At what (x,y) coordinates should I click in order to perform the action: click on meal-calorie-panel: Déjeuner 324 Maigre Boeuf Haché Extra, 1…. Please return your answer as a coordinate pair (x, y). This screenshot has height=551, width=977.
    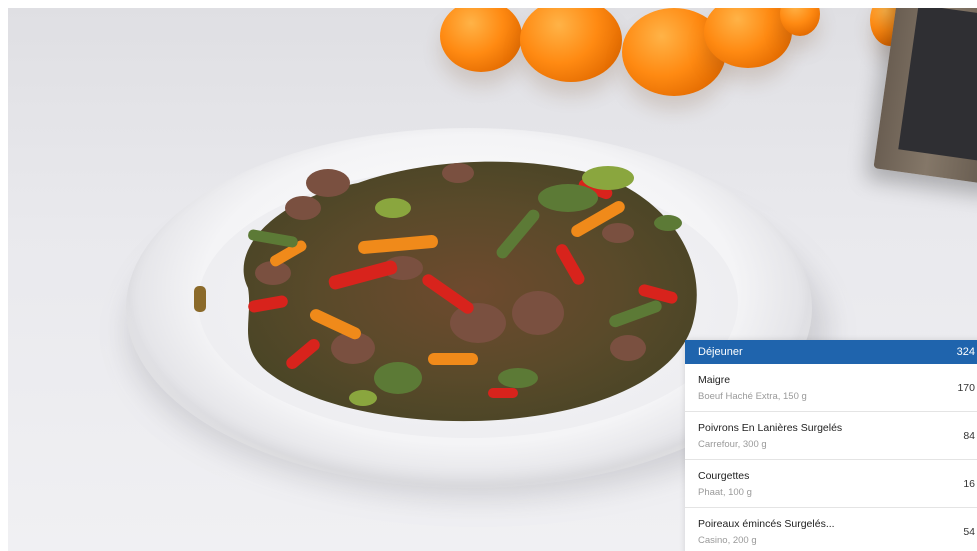
    Looking at the image, I should click on (831, 445).